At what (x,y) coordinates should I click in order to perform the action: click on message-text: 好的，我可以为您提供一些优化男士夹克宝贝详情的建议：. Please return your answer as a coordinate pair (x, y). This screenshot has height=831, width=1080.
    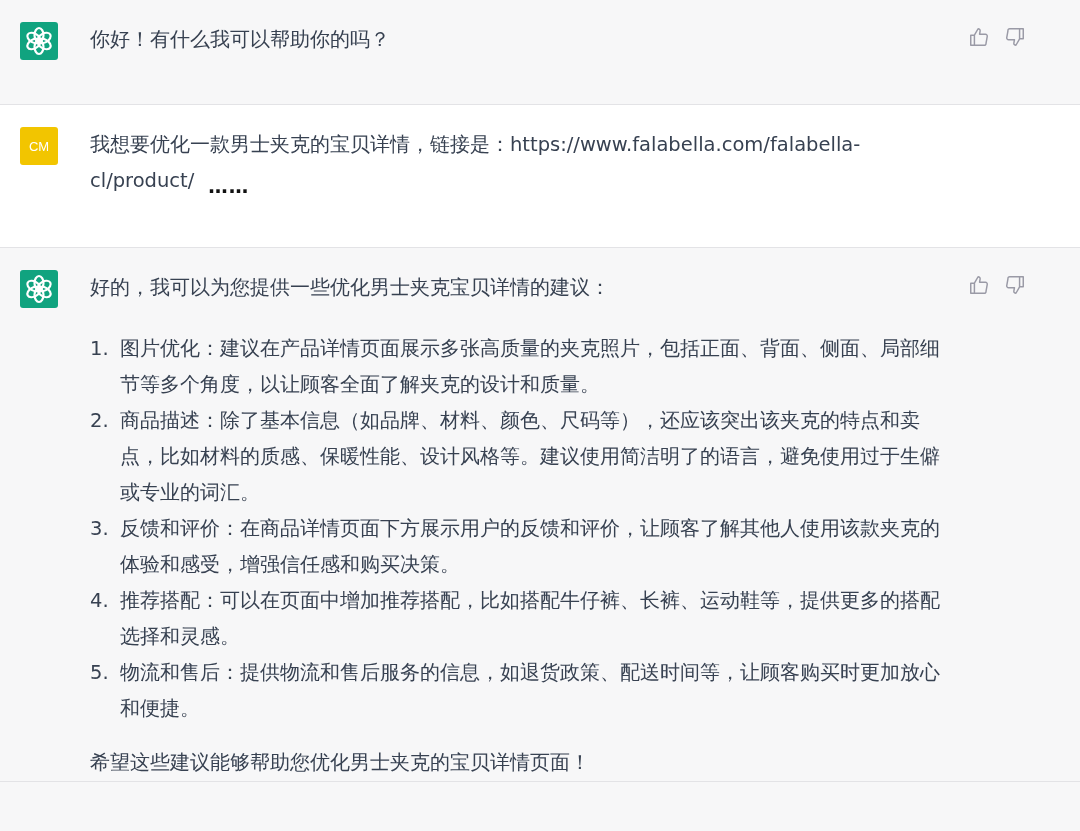
    Looking at the image, I should click on (350, 288).